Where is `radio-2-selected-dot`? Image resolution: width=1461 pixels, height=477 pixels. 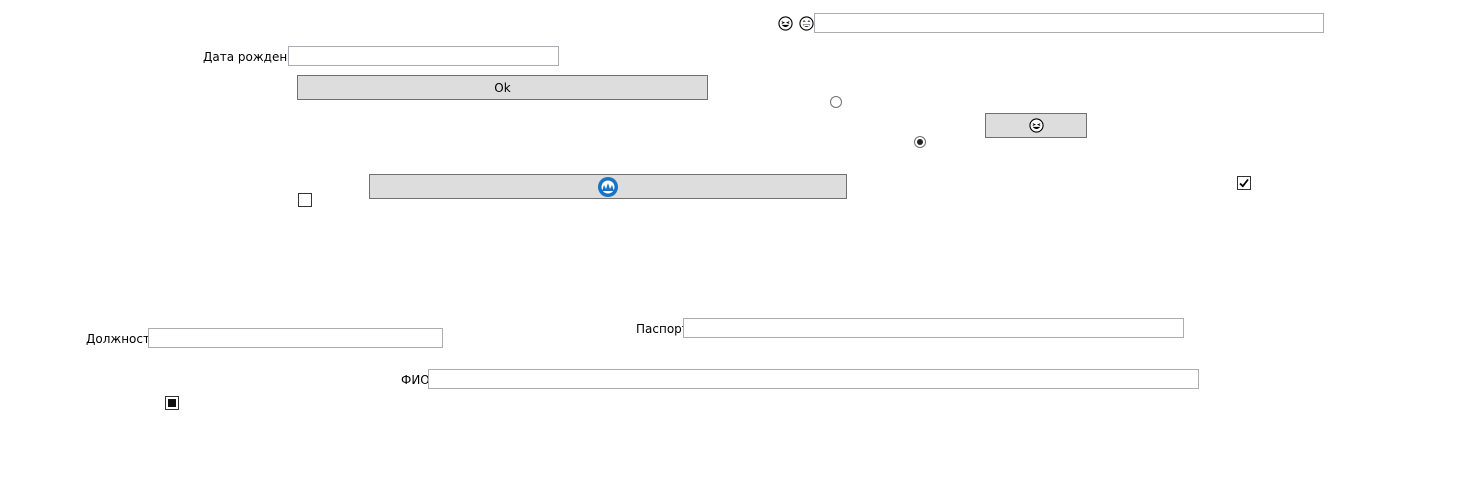 radio-2-selected-dot is located at coordinates (920, 142).